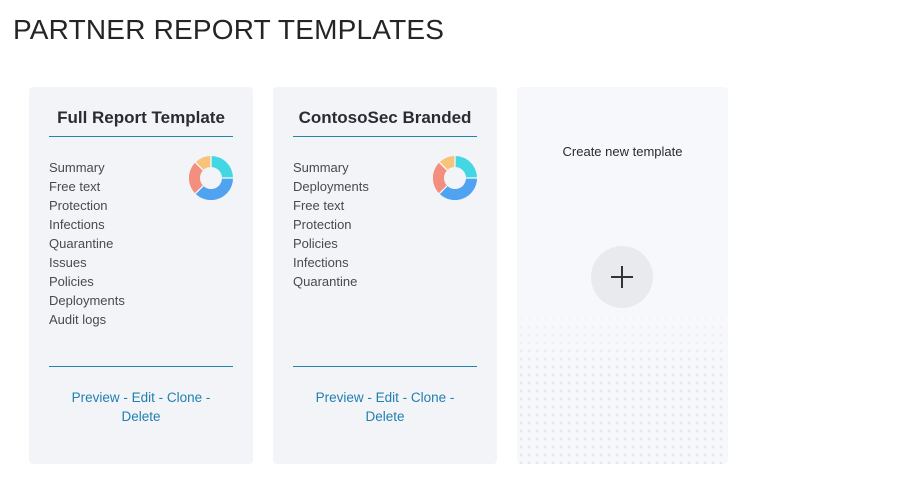 The height and width of the screenshot is (496, 906). I want to click on plus-icon, so click(622, 277).